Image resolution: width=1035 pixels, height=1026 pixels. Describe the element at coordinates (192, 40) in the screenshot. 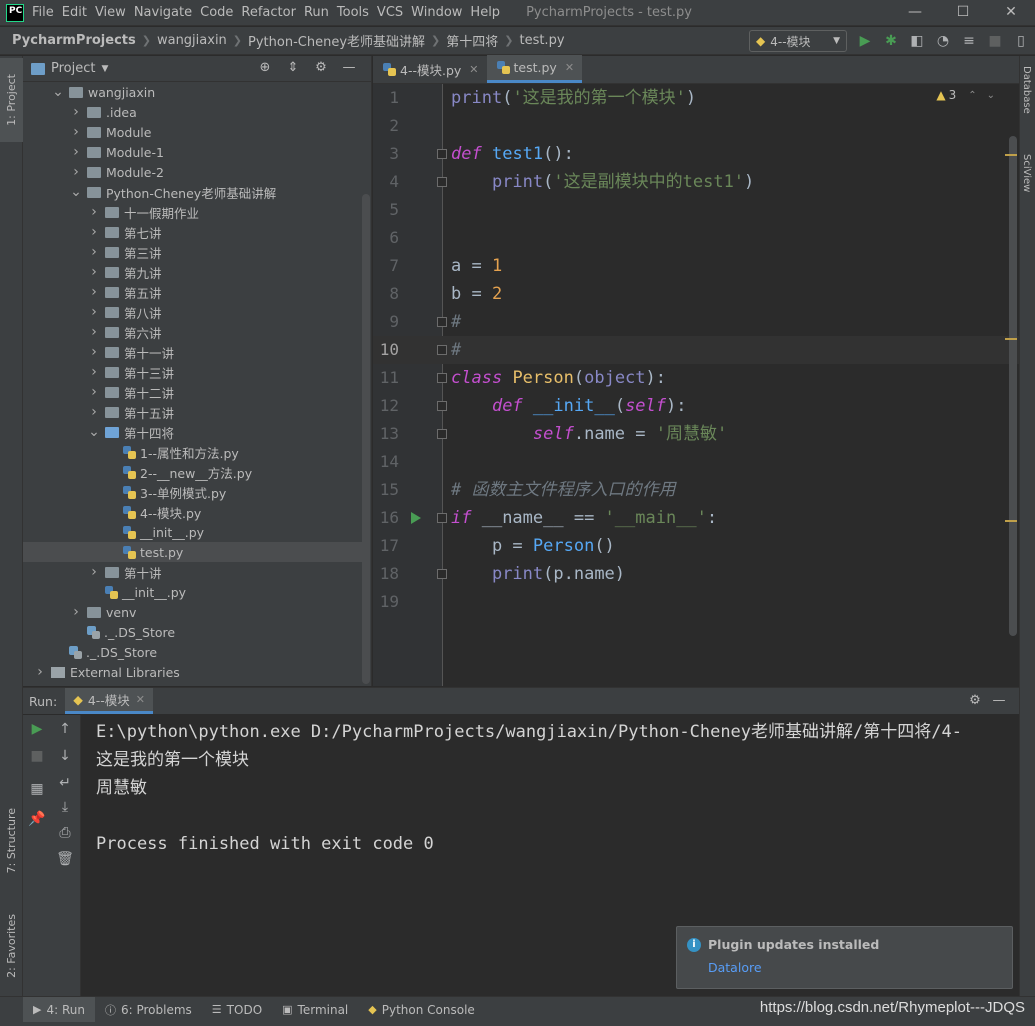

I see `breadcrumb-item: wangjiaxin` at that location.